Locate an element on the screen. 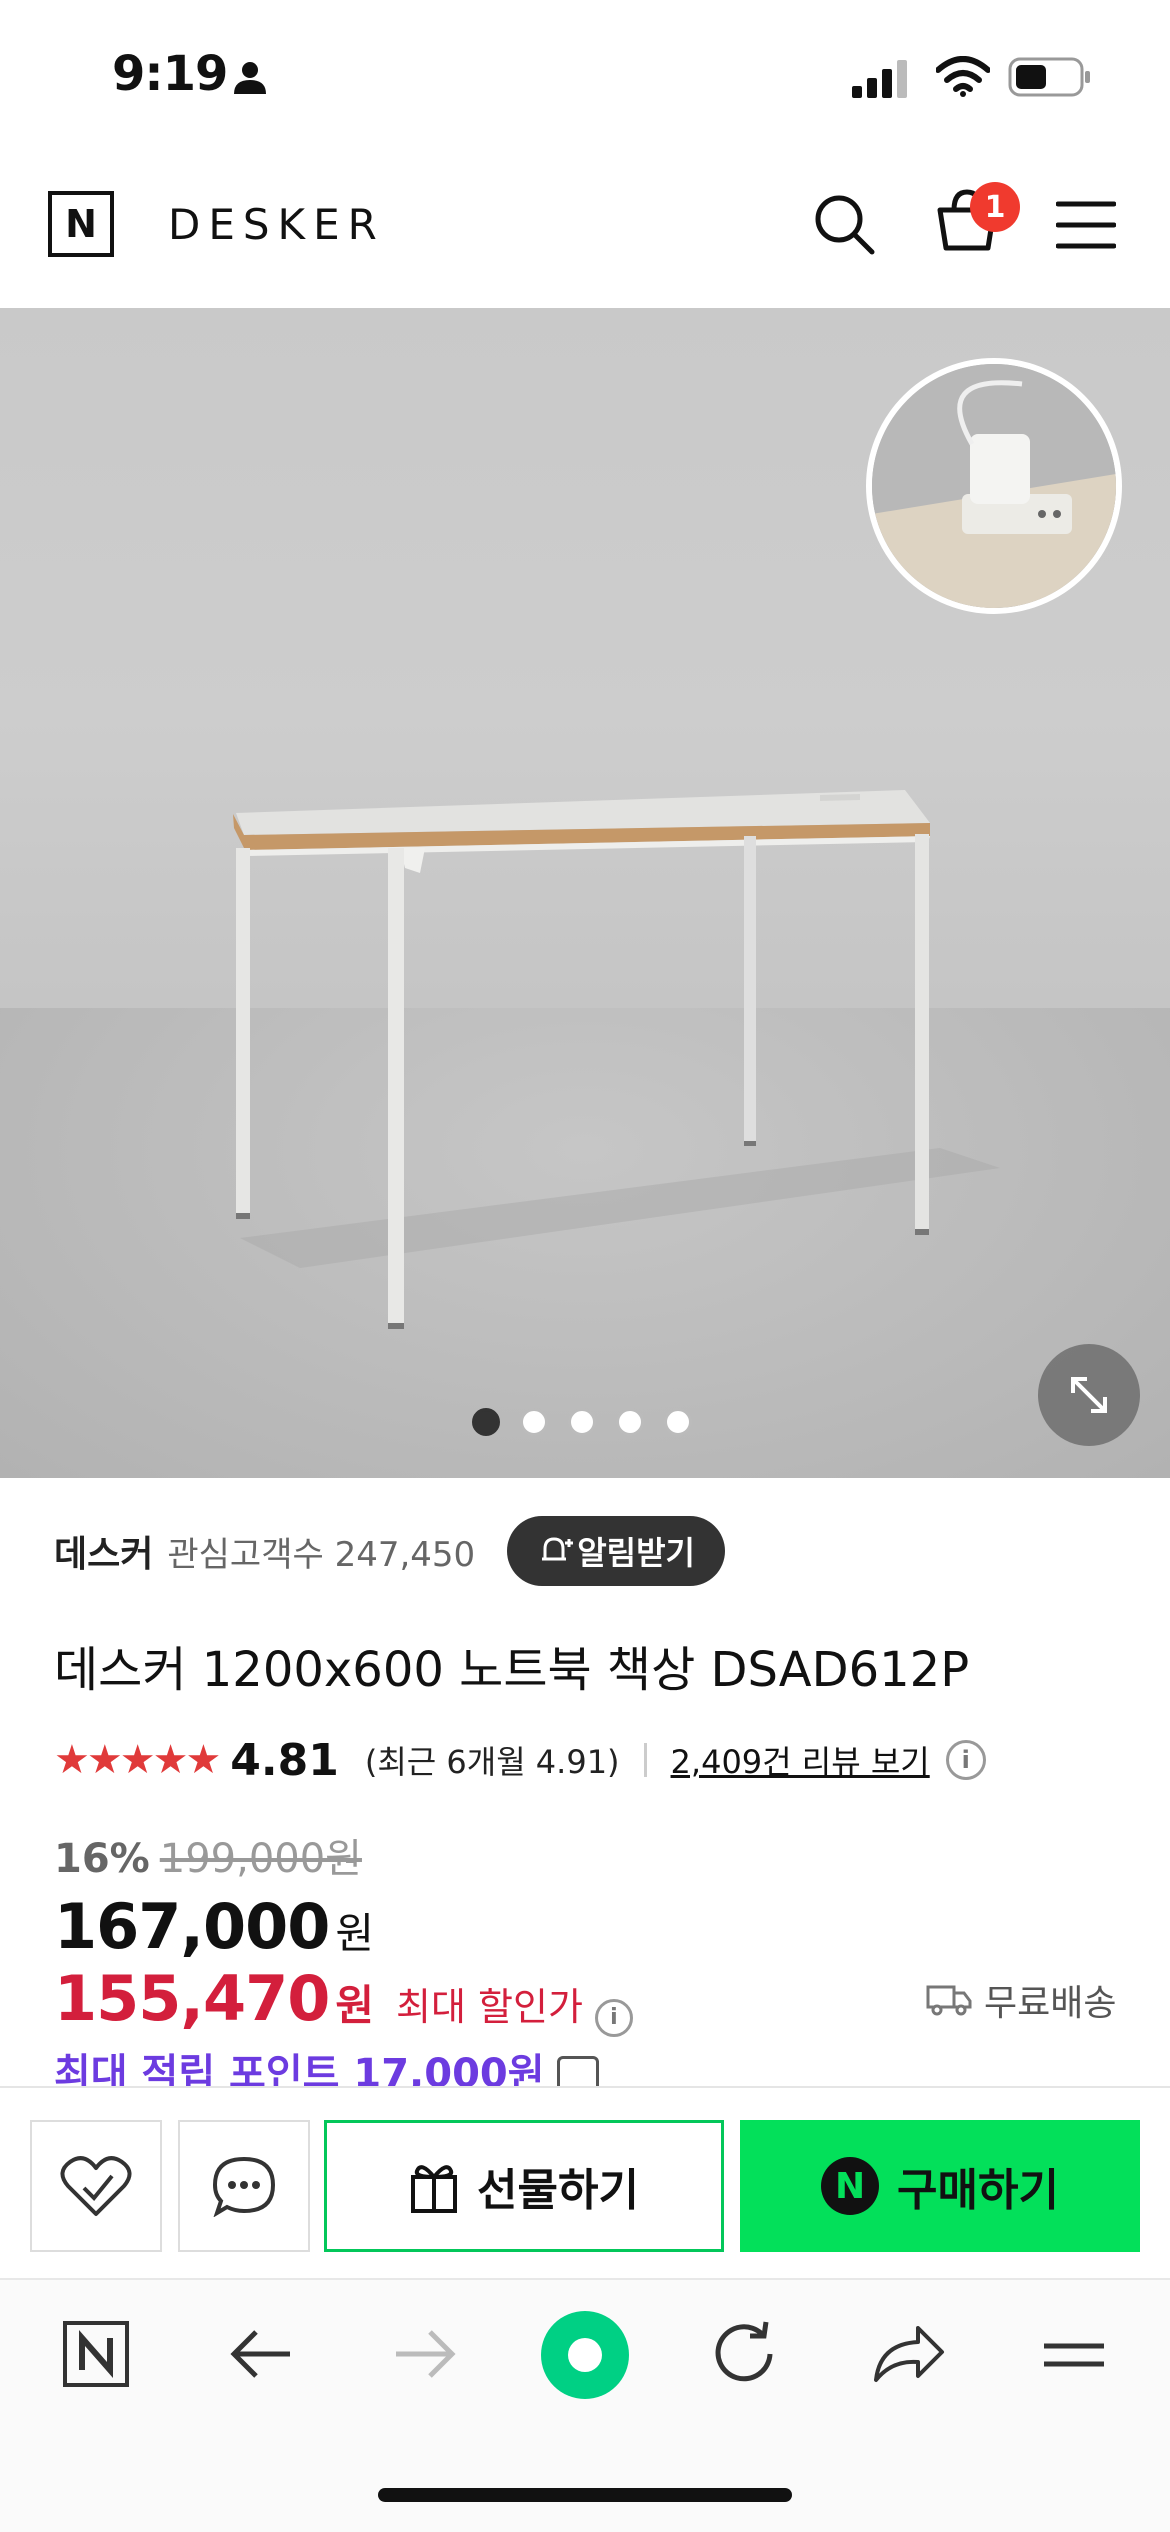  expand-image-button is located at coordinates (1089, 1395).